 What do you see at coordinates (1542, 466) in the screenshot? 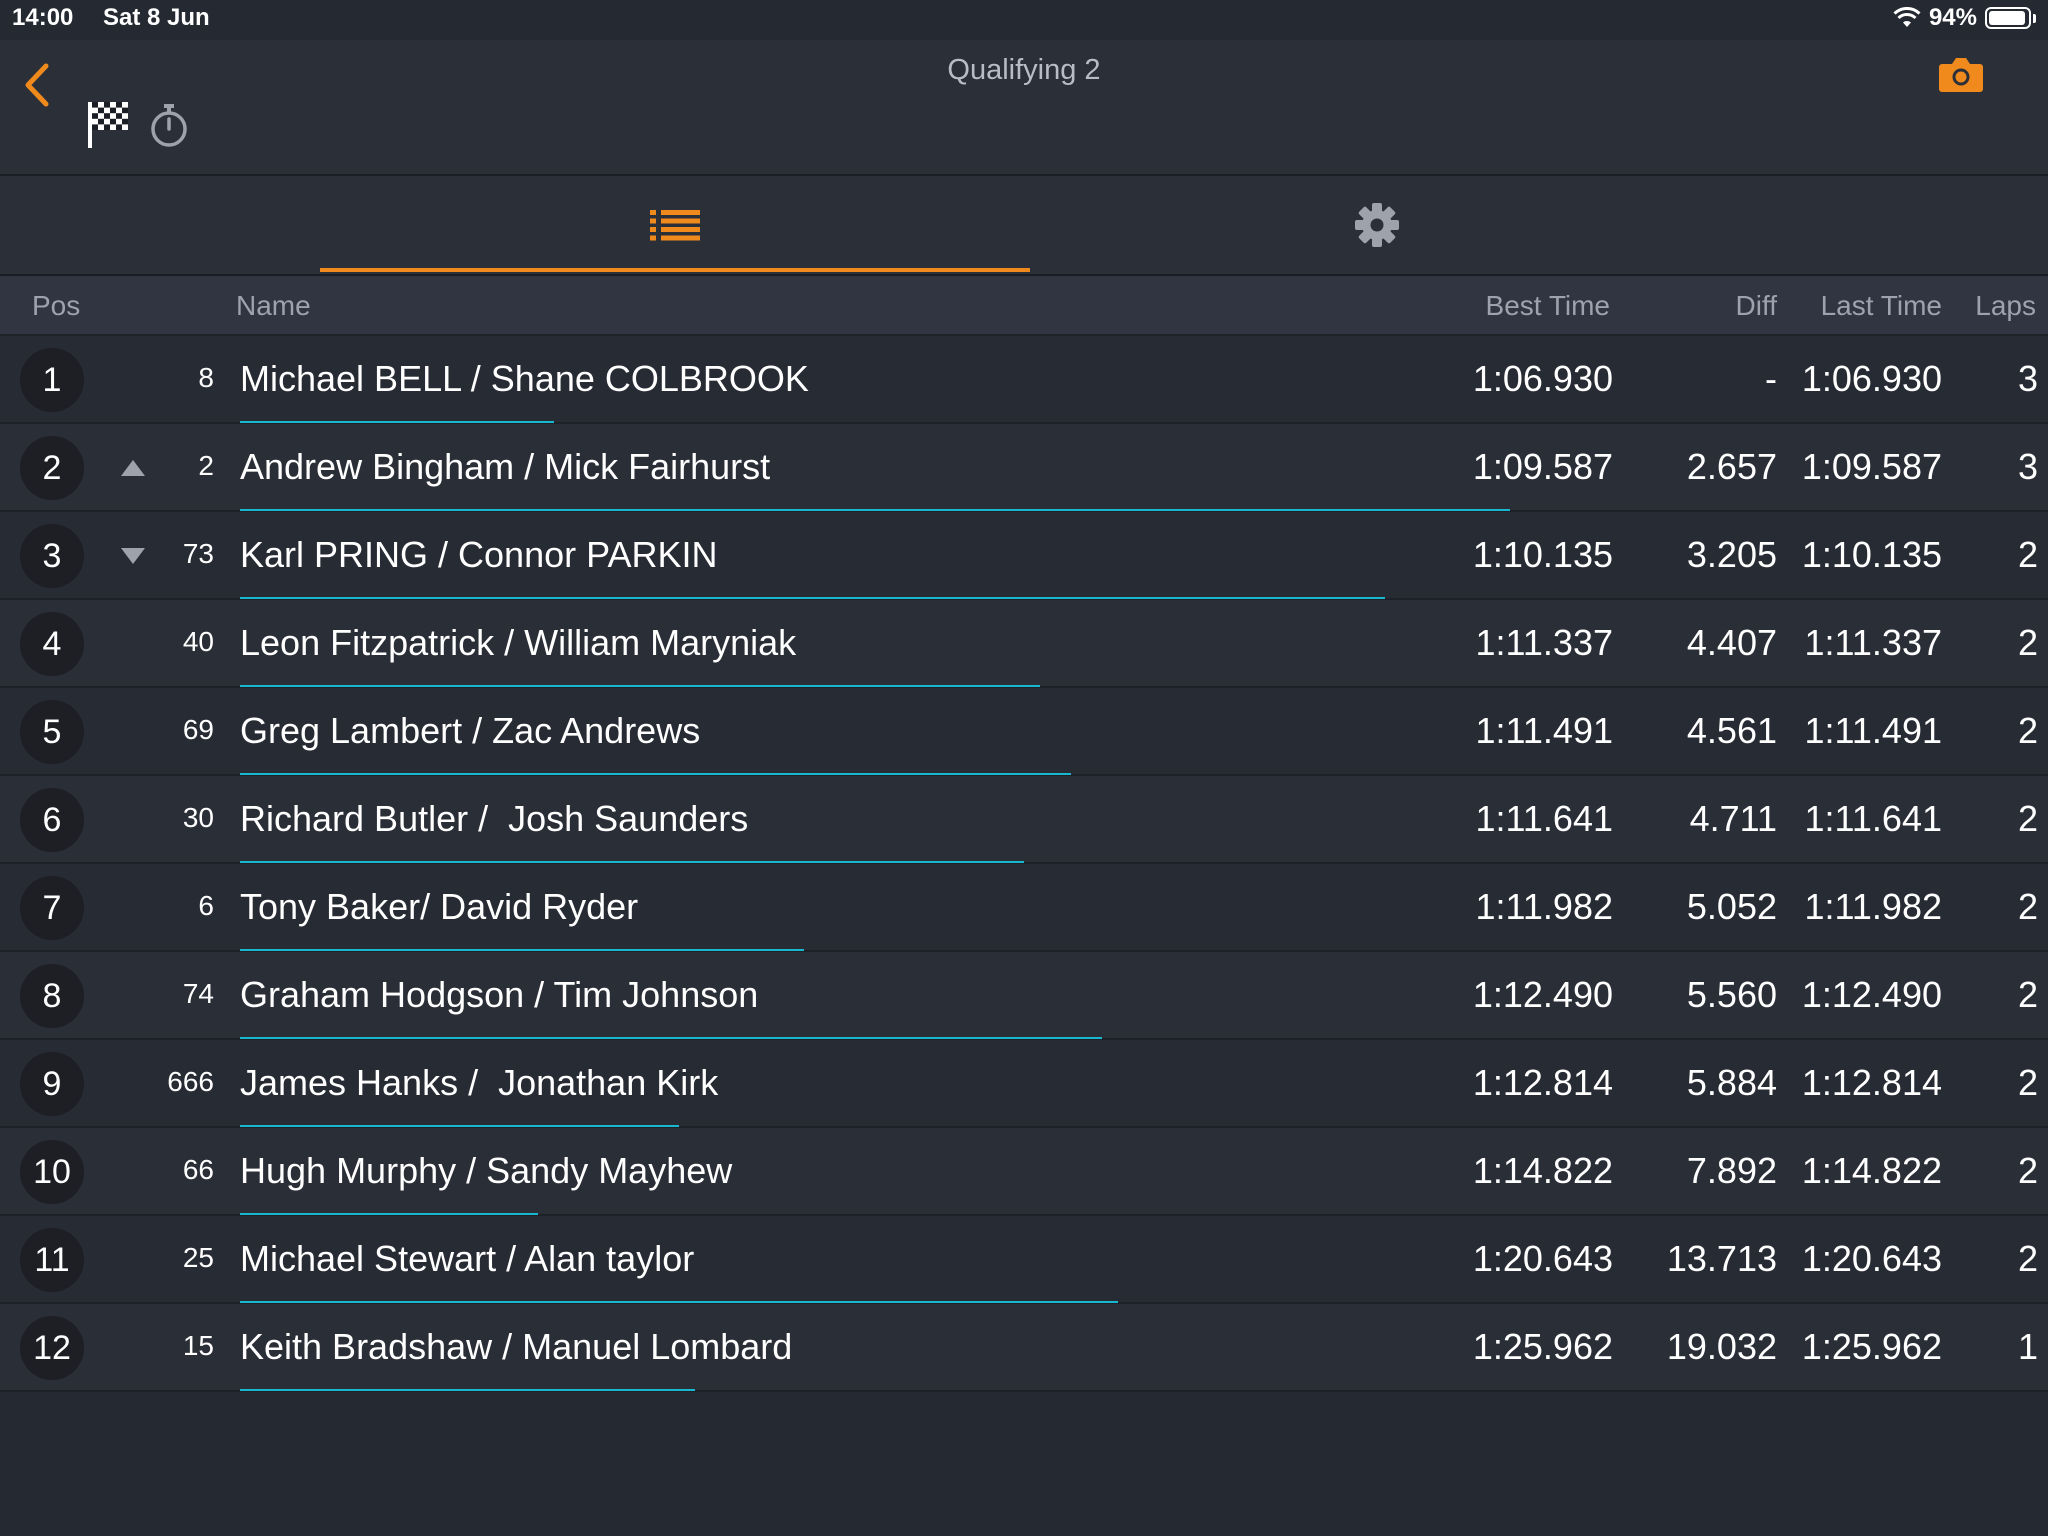
I see `best-time: 1:09.587` at bounding box center [1542, 466].